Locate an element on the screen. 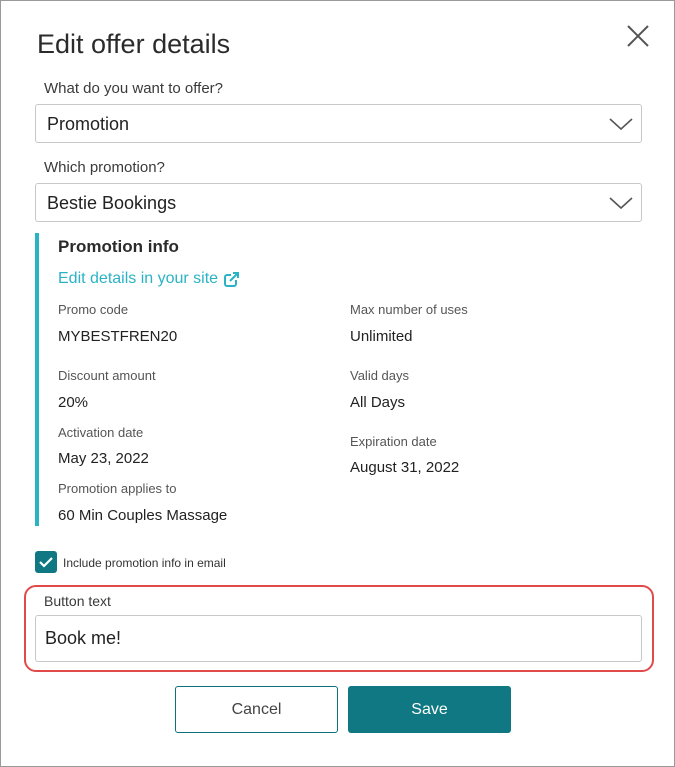 The image size is (675, 767). activation-label: Activation date is located at coordinates (101, 432).